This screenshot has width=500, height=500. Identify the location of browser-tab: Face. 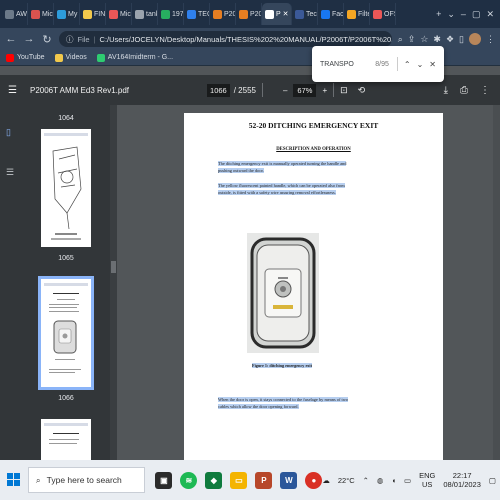
(331, 14).